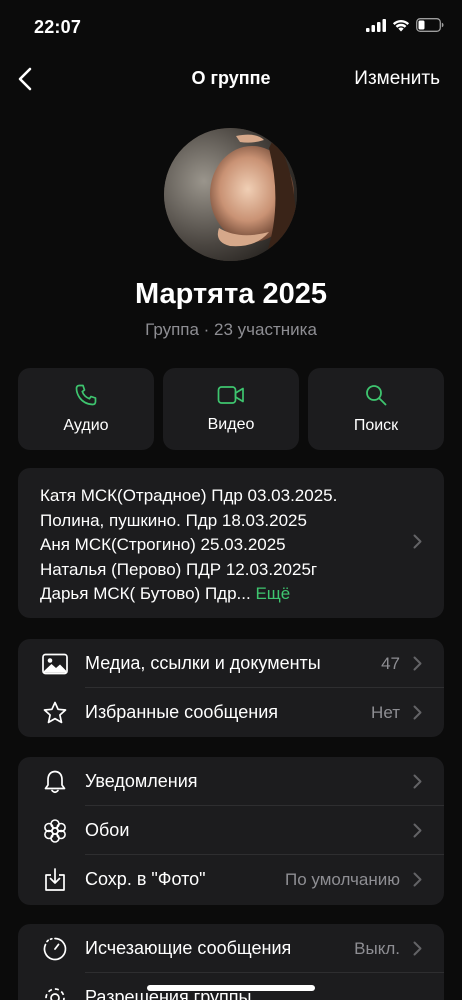 The image size is (462, 1000). Describe the element at coordinates (430, 25) in the screenshot. I see `battery-icon` at that location.